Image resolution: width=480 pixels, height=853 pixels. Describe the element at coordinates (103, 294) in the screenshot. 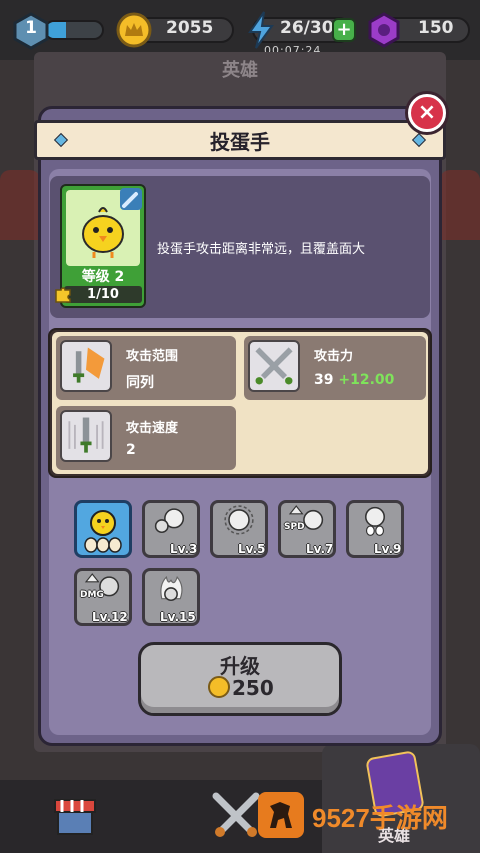

I see `fragment-count: 1/10` at that location.